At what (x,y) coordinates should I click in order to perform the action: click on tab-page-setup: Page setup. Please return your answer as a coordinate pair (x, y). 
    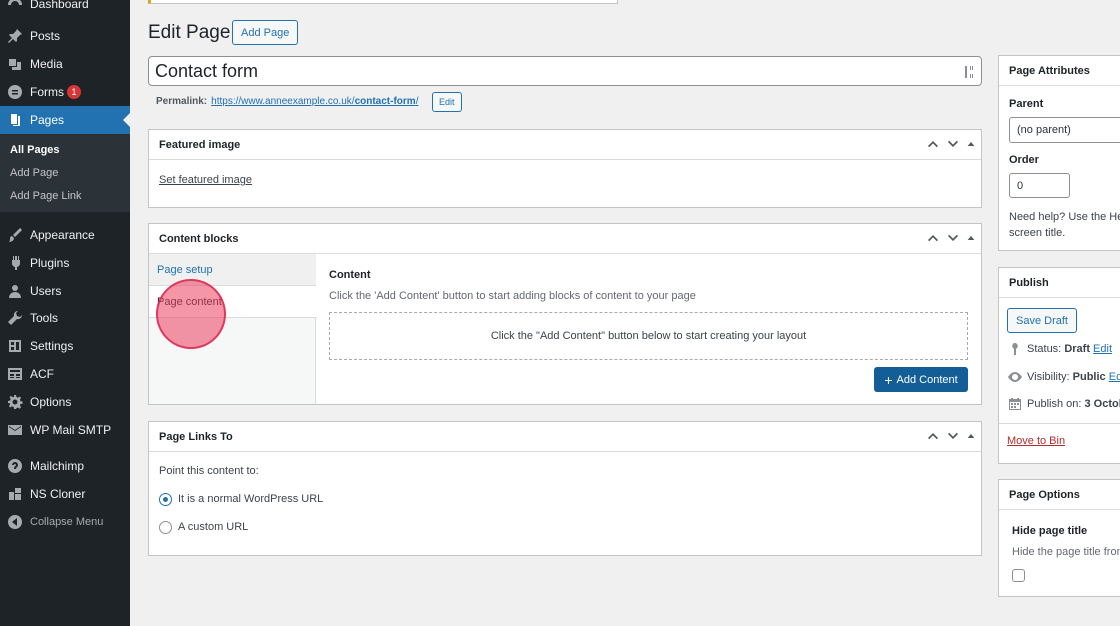
    Looking at the image, I should click on (232, 270).